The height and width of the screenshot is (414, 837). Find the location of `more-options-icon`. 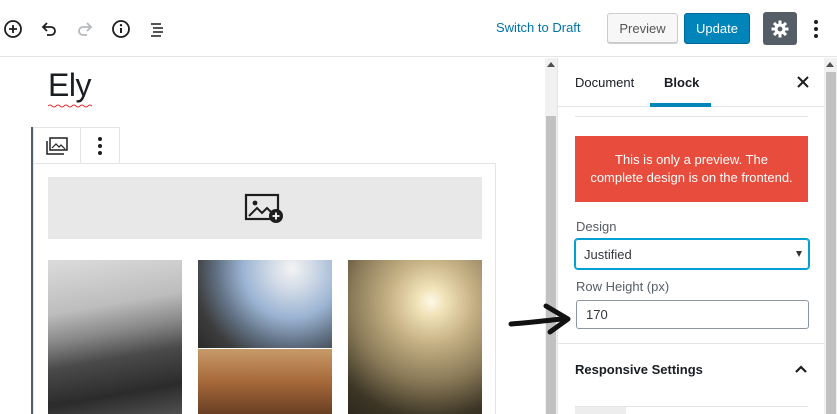

more-options-icon is located at coordinates (816, 29).